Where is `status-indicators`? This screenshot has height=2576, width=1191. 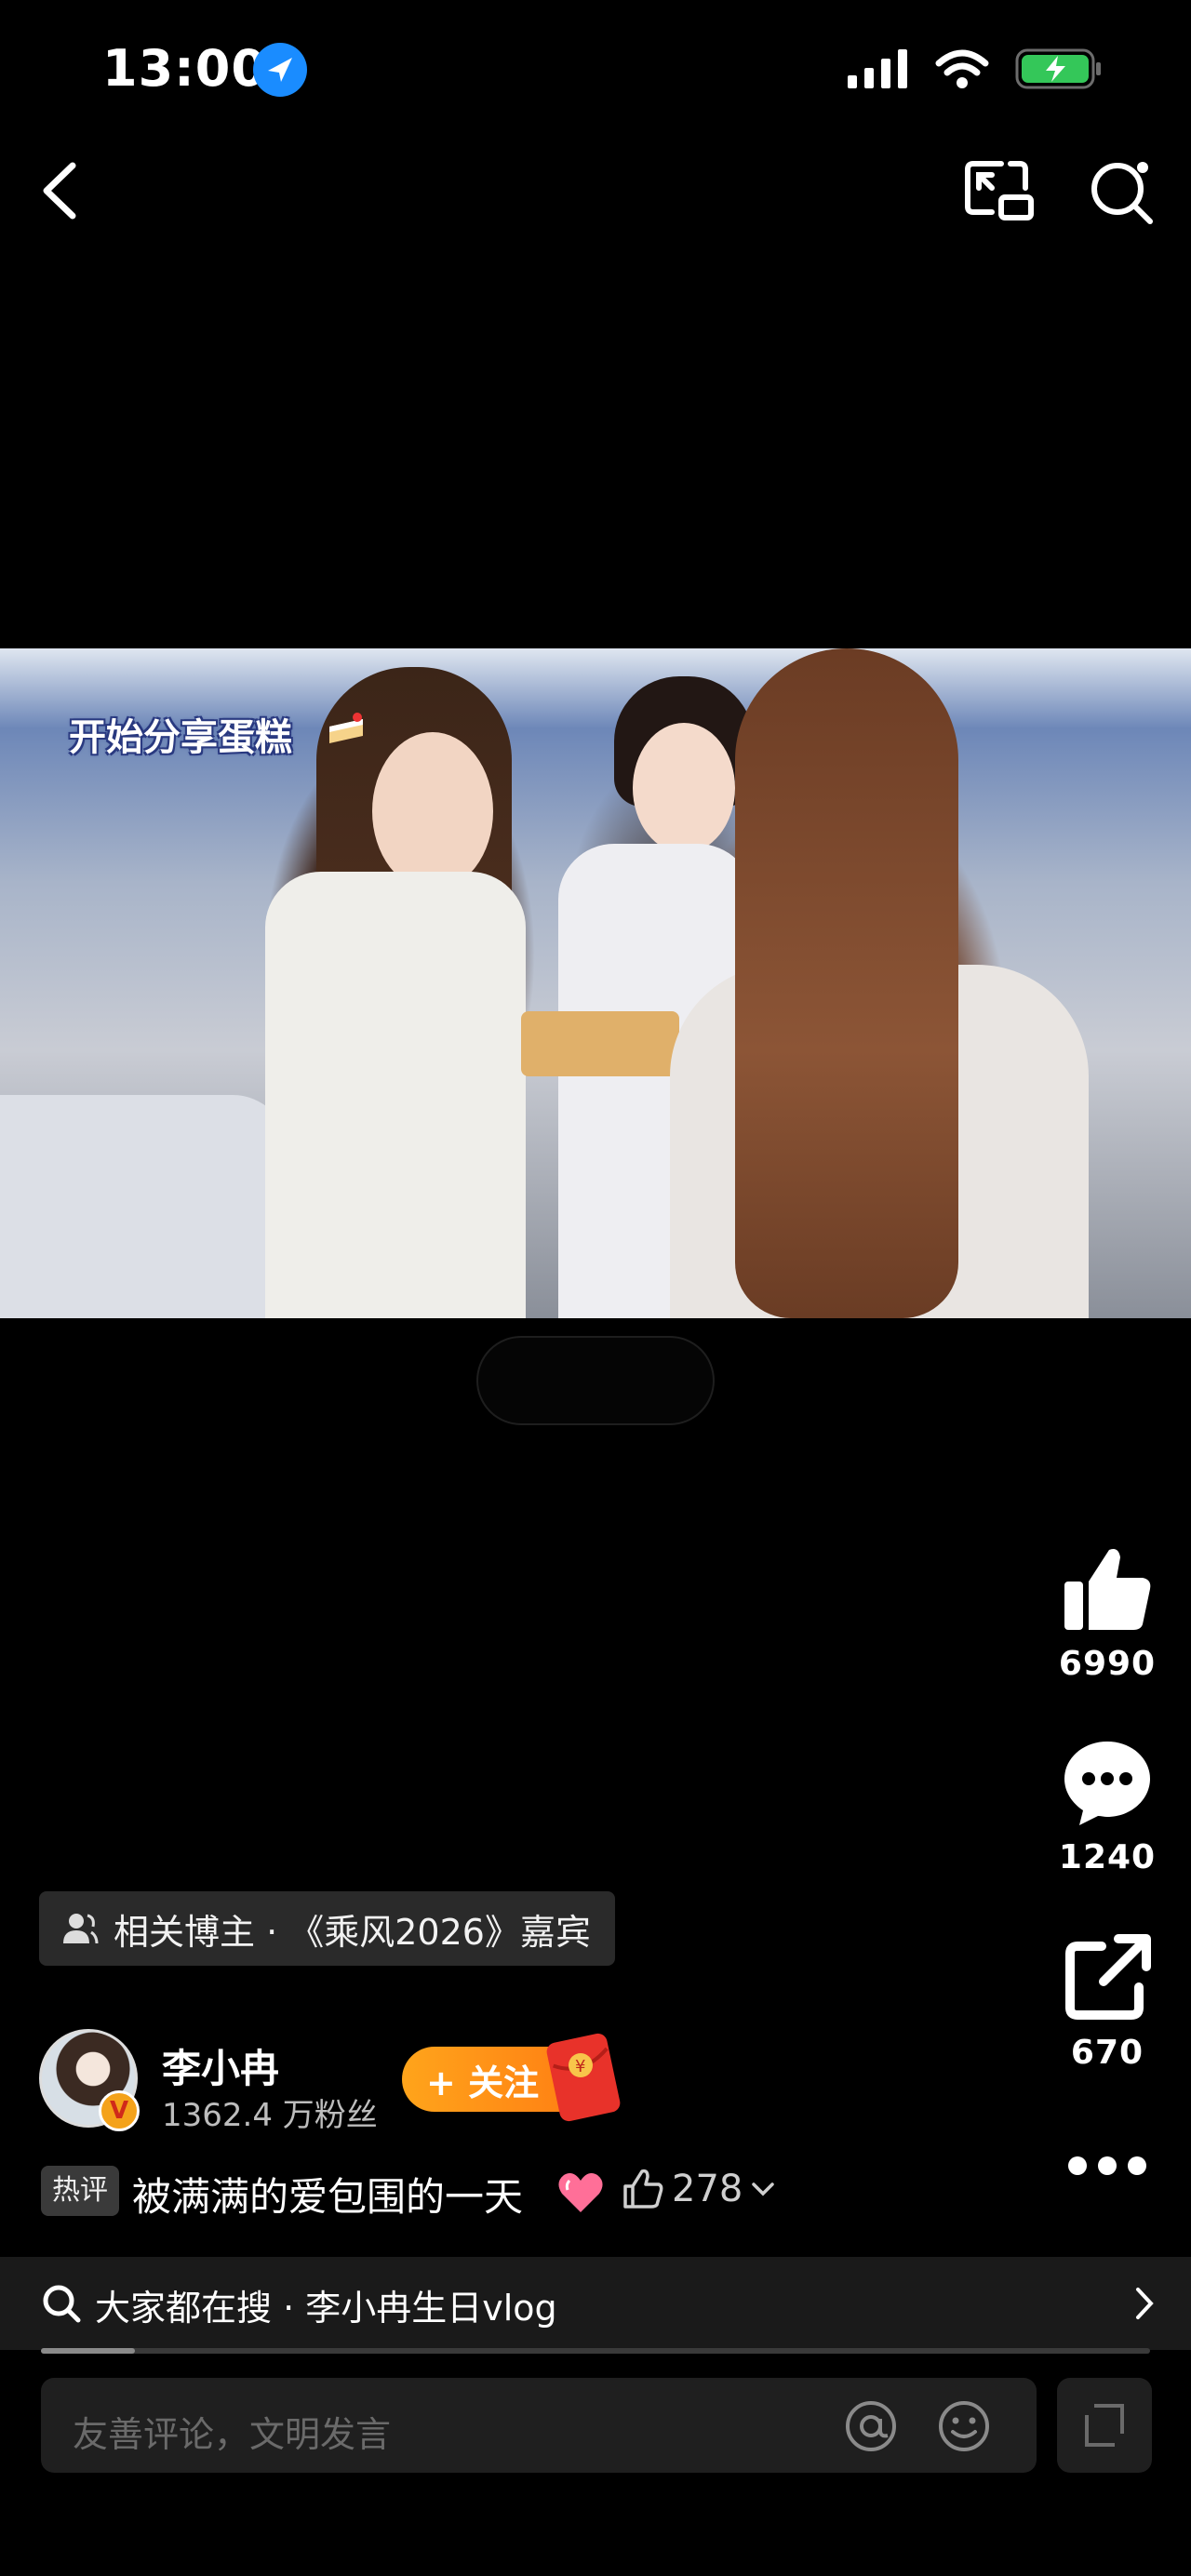 status-indicators is located at coordinates (975, 68).